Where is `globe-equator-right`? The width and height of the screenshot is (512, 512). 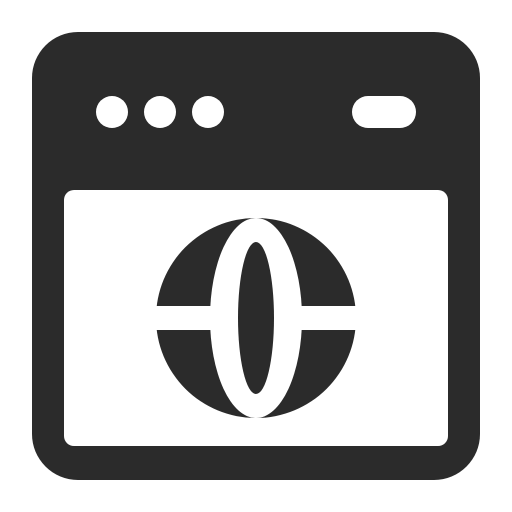 globe-equator-right is located at coordinates (327, 318).